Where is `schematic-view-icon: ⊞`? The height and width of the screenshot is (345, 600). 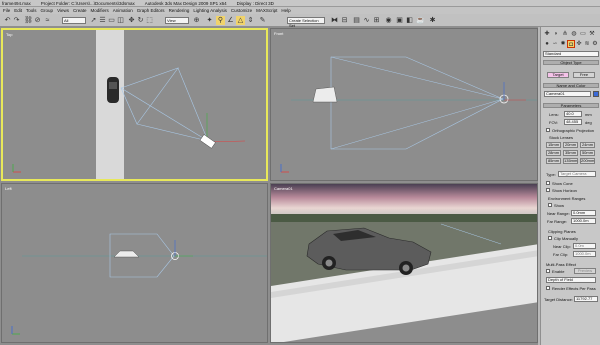
schematic-view-icon: ⊞ is located at coordinates (376, 20).